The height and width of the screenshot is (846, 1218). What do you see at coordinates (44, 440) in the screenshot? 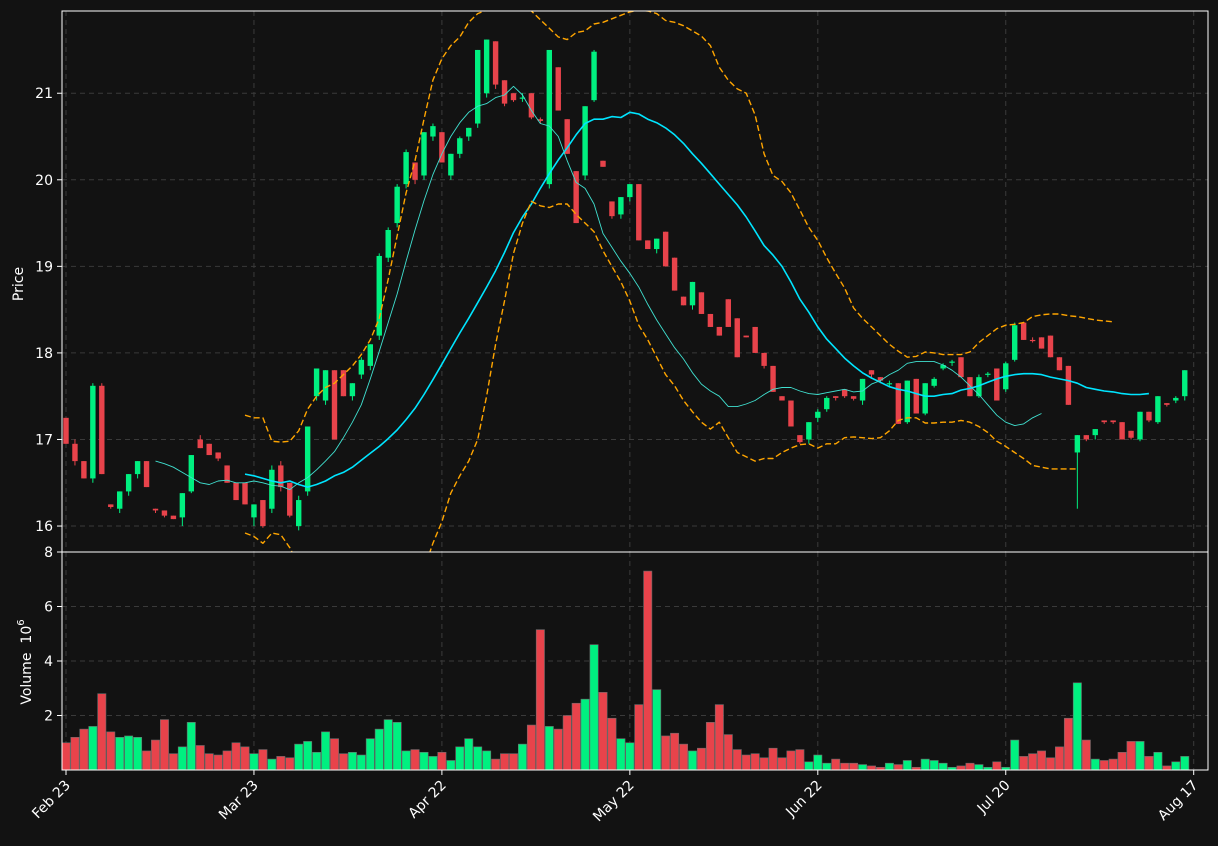
I see `price-tick-label: 17` at bounding box center [44, 440].